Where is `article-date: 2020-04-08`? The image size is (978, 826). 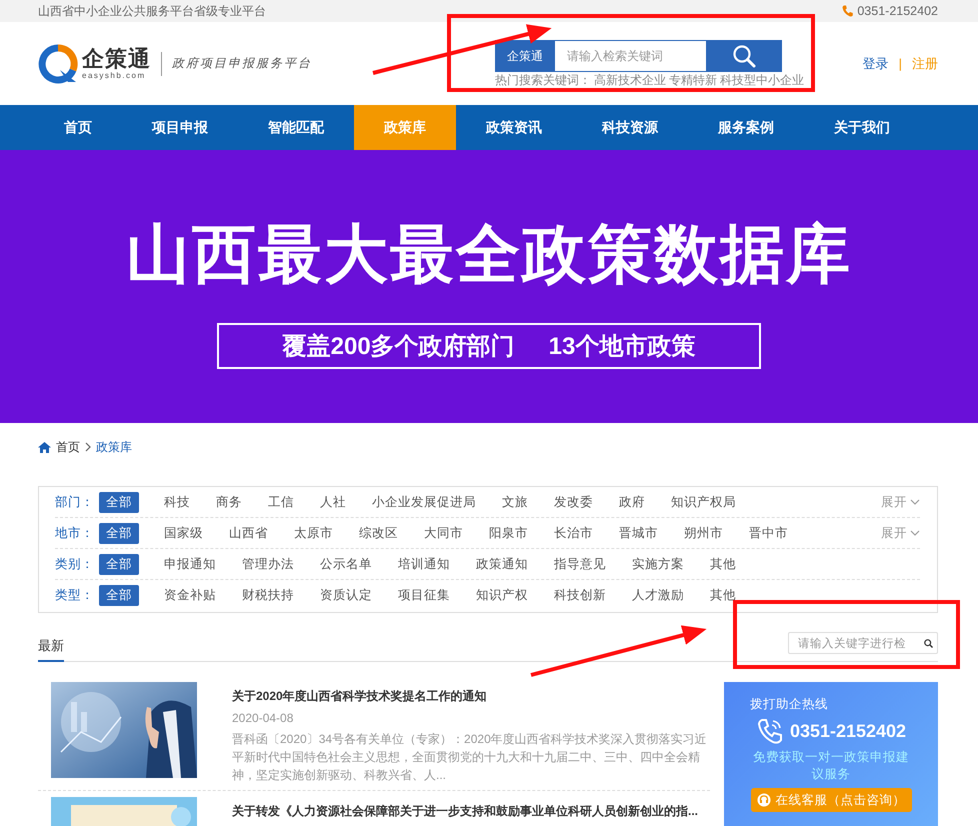
article-date: 2020-04-08 is located at coordinates (263, 718).